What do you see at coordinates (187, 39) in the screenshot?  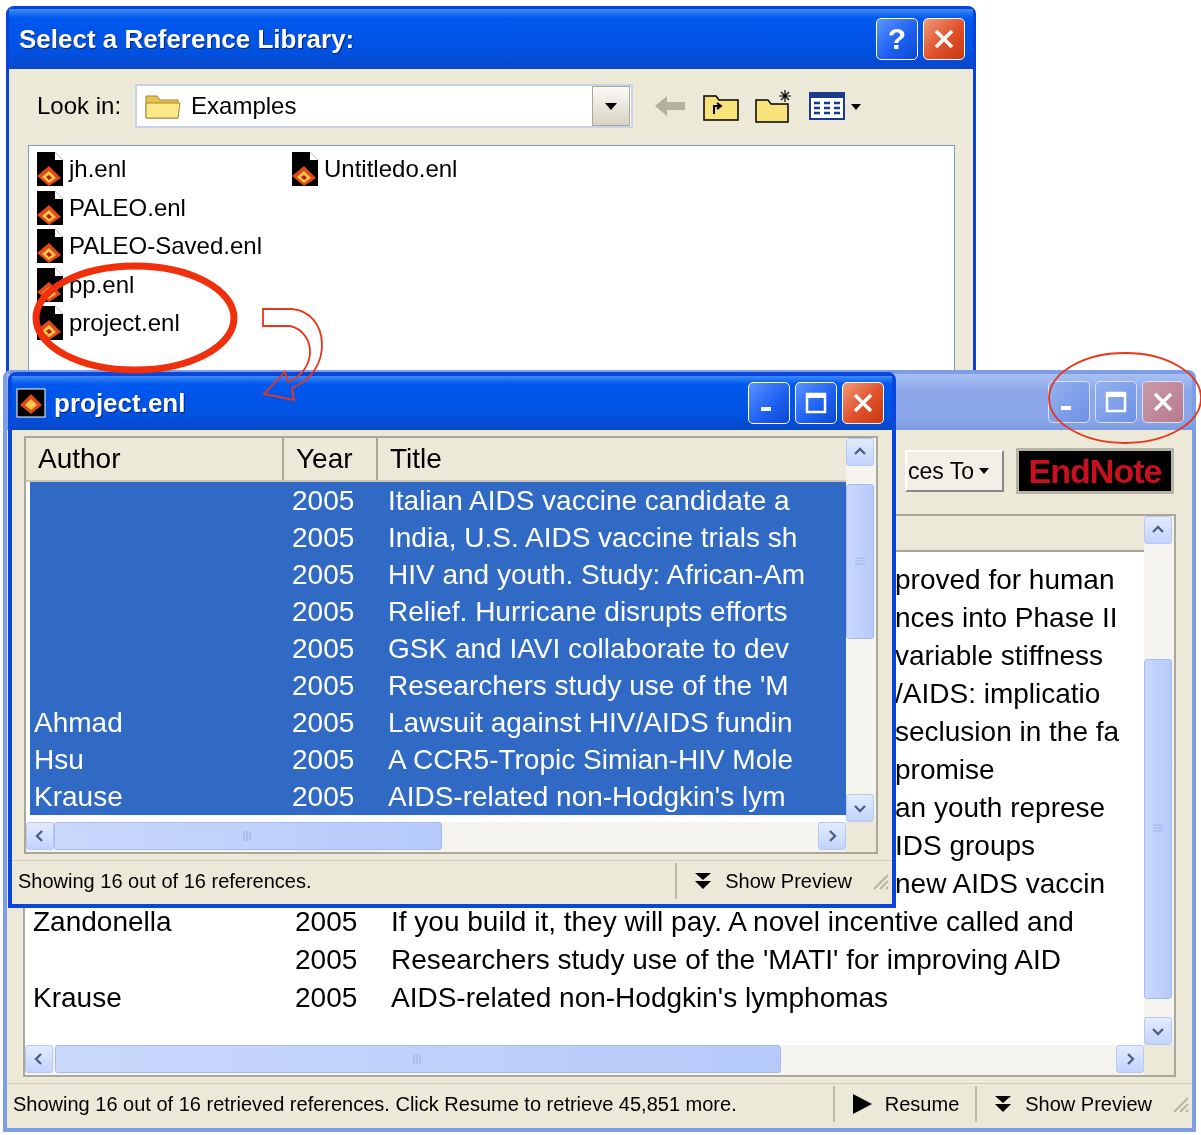 I see `window-title: Select a Reference Library:` at bounding box center [187, 39].